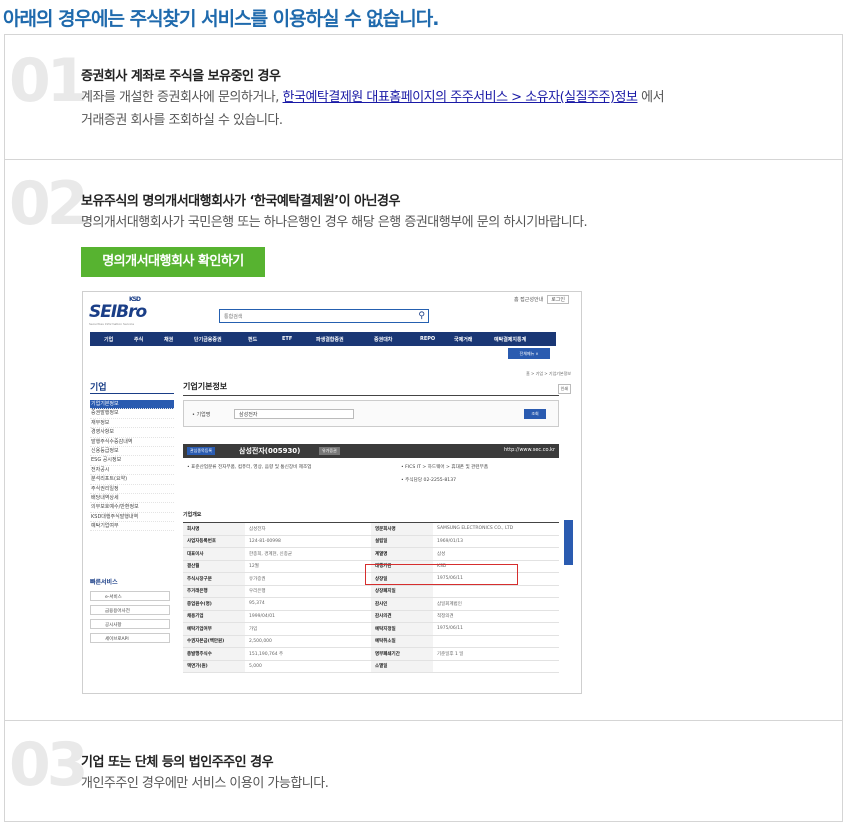  Describe the element at coordinates (371, 654) in the screenshot. I see `table-row: 총발행주식수 151,190,764 주 명부폐쇄기간 기준일후 1 일` at that location.